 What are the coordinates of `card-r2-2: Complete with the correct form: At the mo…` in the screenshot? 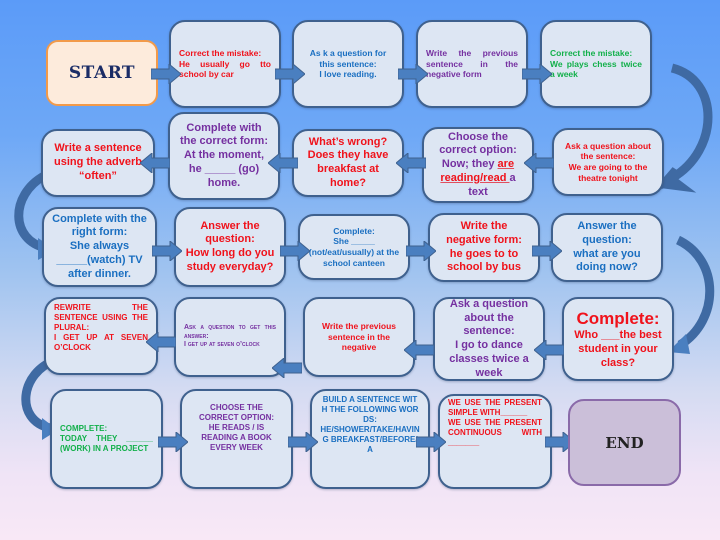 It's located at (224, 156).